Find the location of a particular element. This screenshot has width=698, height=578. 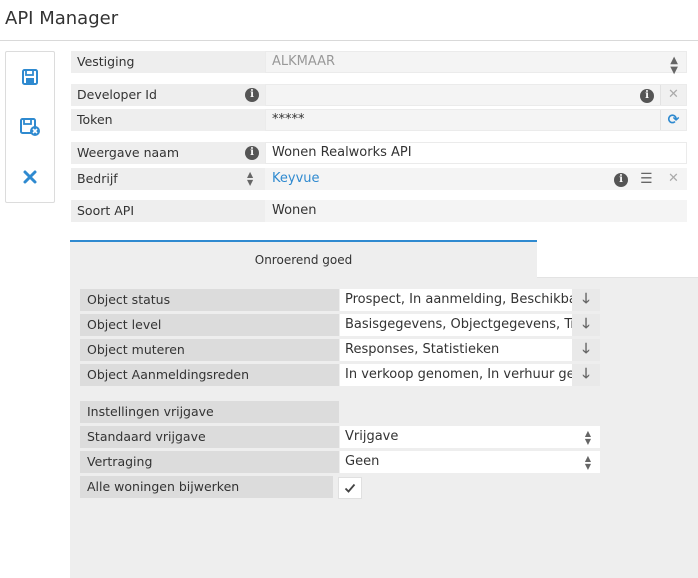

object-status-select: Prospect, In aanmelding, Beschikbaar is located at coordinates (456, 300).